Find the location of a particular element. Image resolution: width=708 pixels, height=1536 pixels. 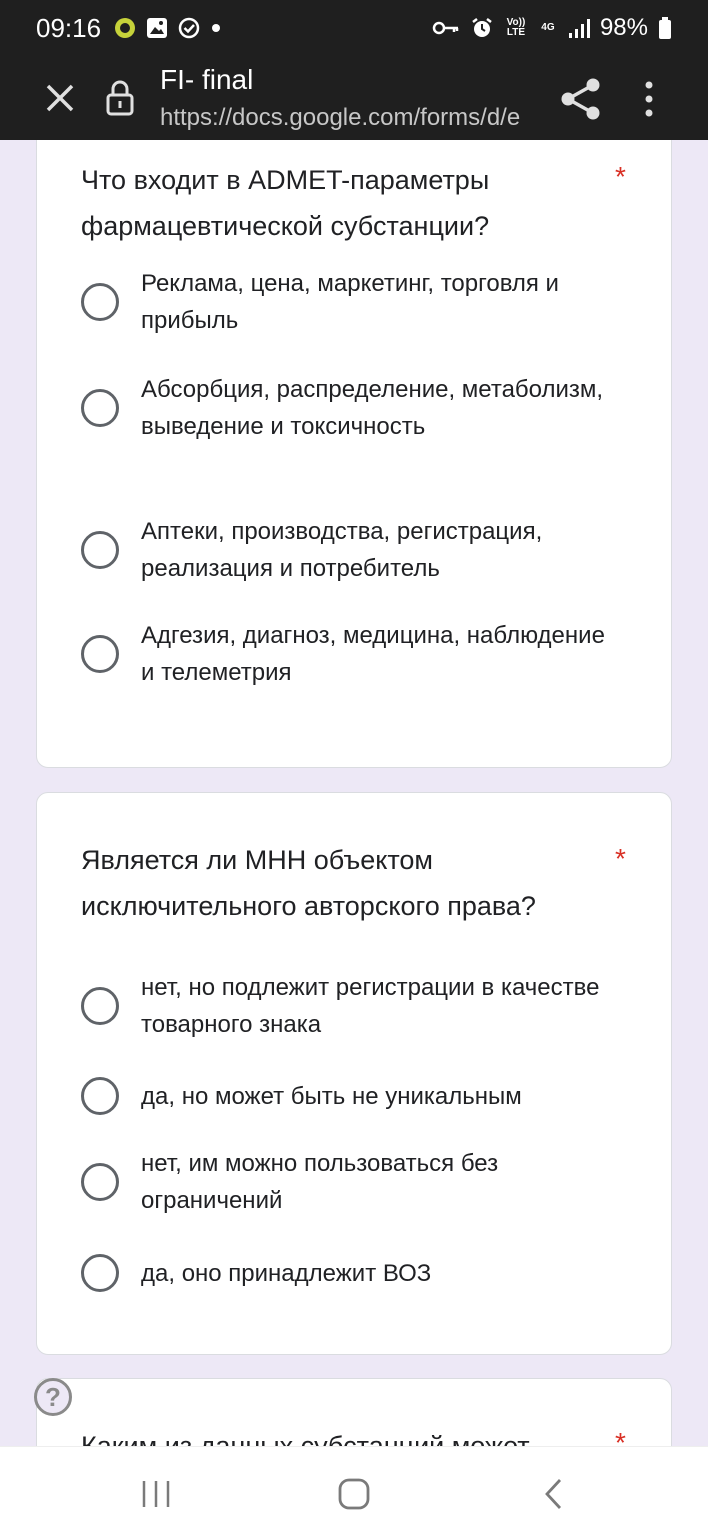

network-4g-icon: 4G is located at coordinates (548, 27).